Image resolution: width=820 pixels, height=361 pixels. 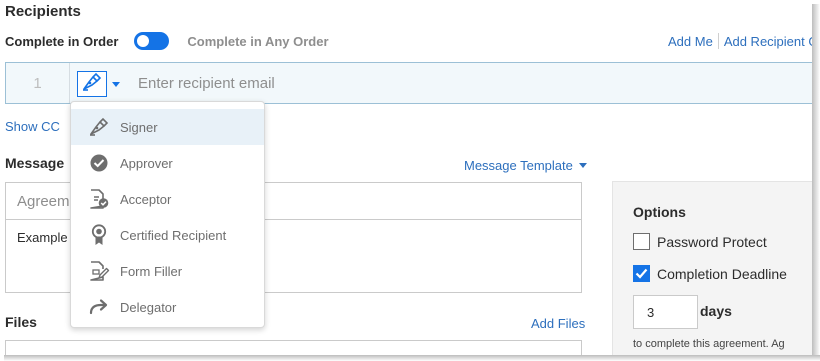 I want to click on window-shadow-bottom, so click(x=412, y=358).